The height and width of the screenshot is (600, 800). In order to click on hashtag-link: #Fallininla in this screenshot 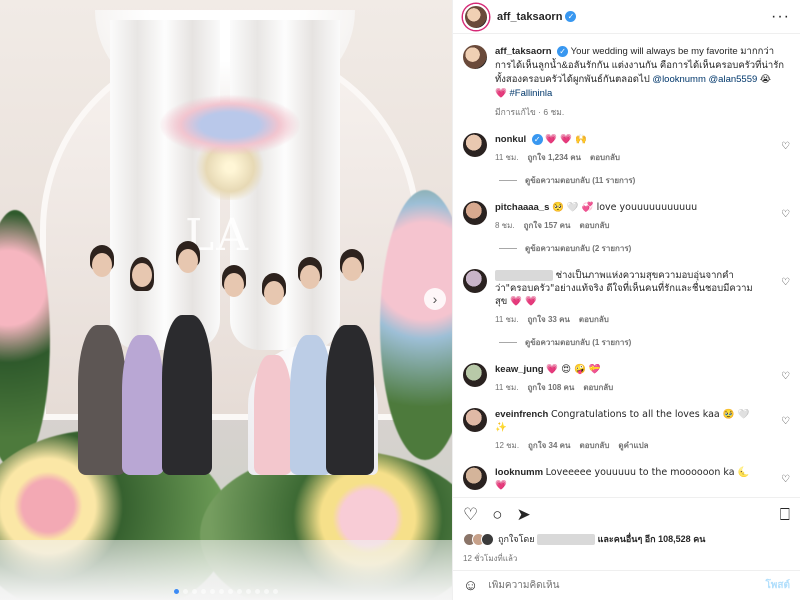, I will do `click(530, 93)`.